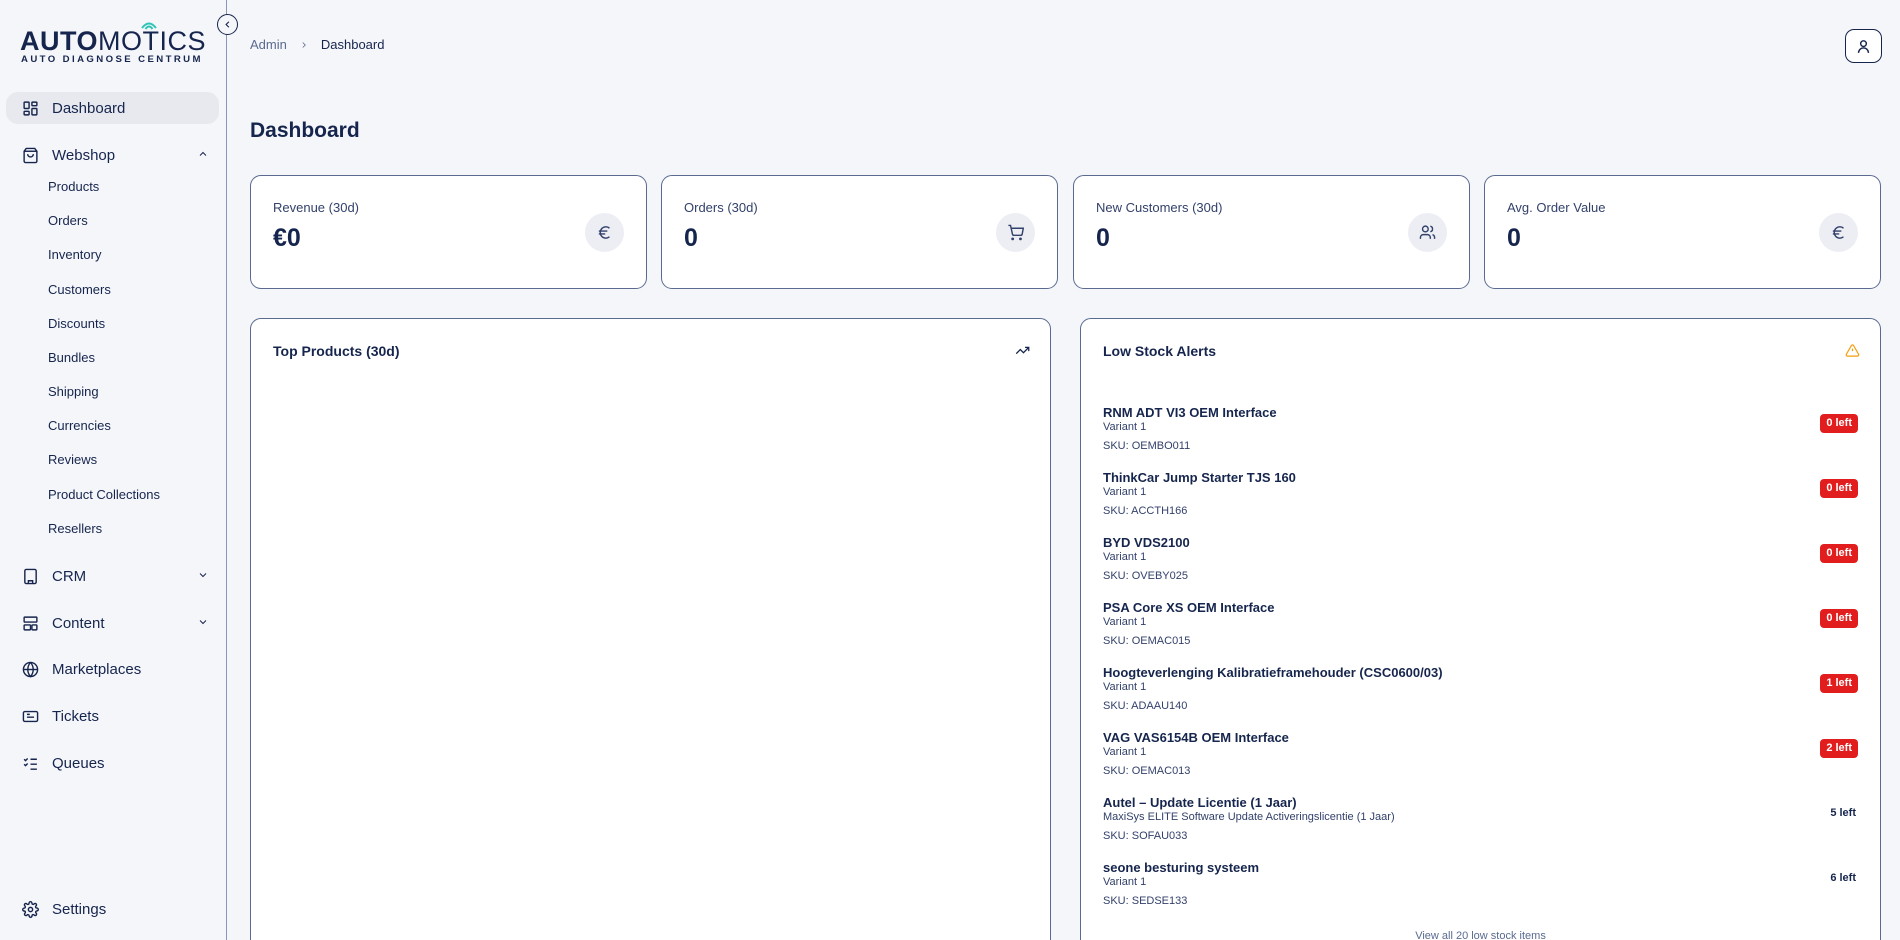 This screenshot has height=940, width=1900. I want to click on stock-item-name: VAG VAS6154B OEM Interface, so click(1196, 737).